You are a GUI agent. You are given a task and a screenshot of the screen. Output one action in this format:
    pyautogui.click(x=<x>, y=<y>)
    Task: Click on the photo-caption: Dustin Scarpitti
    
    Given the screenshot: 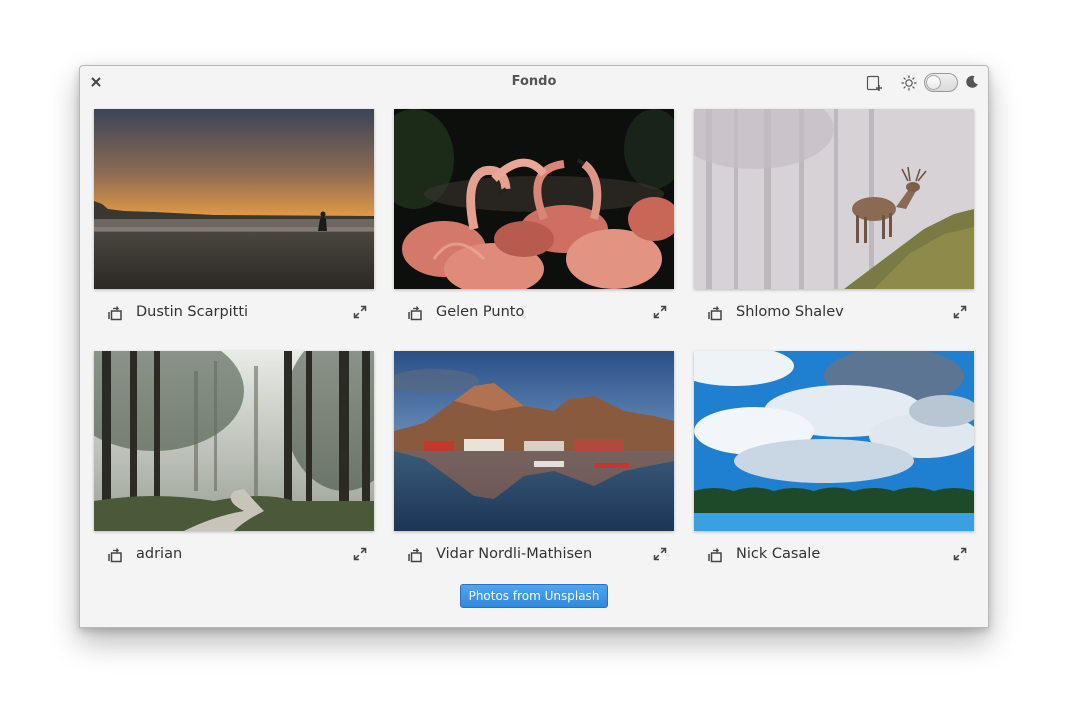 What is the action you would take?
    pyautogui.click(x=234, y=313)
    